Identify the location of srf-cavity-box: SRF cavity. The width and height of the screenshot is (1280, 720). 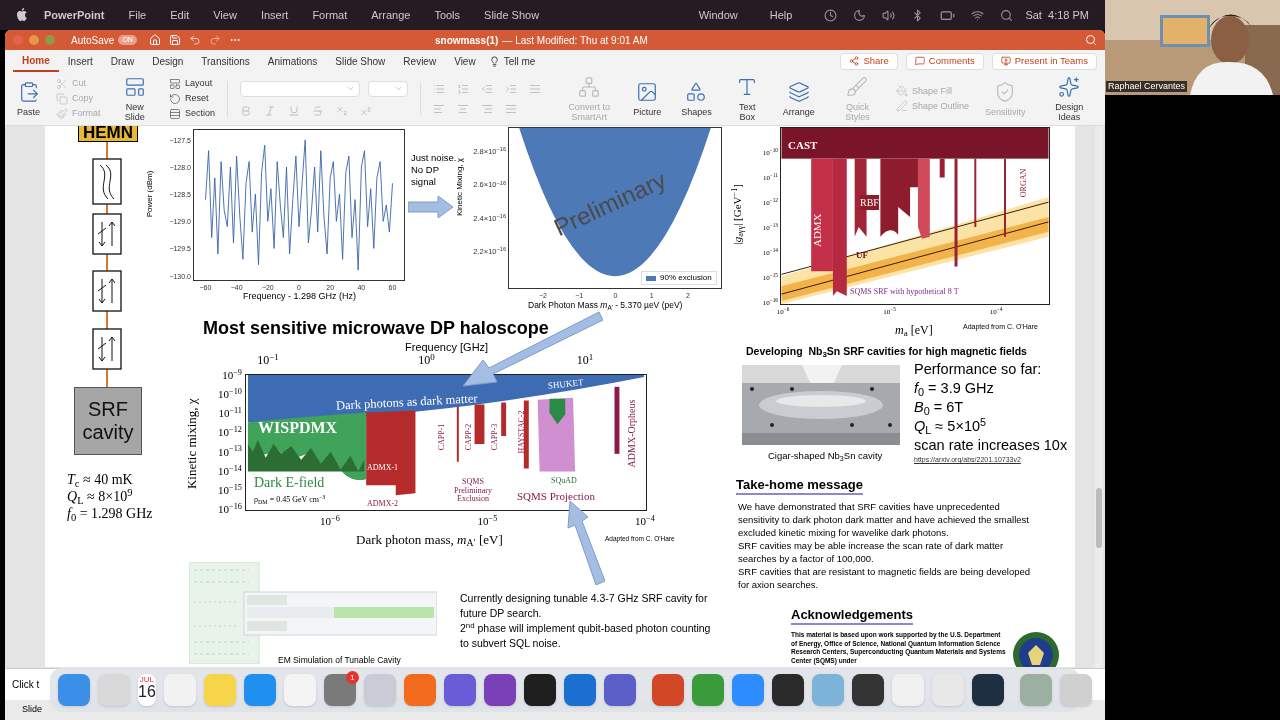
(108, 421).